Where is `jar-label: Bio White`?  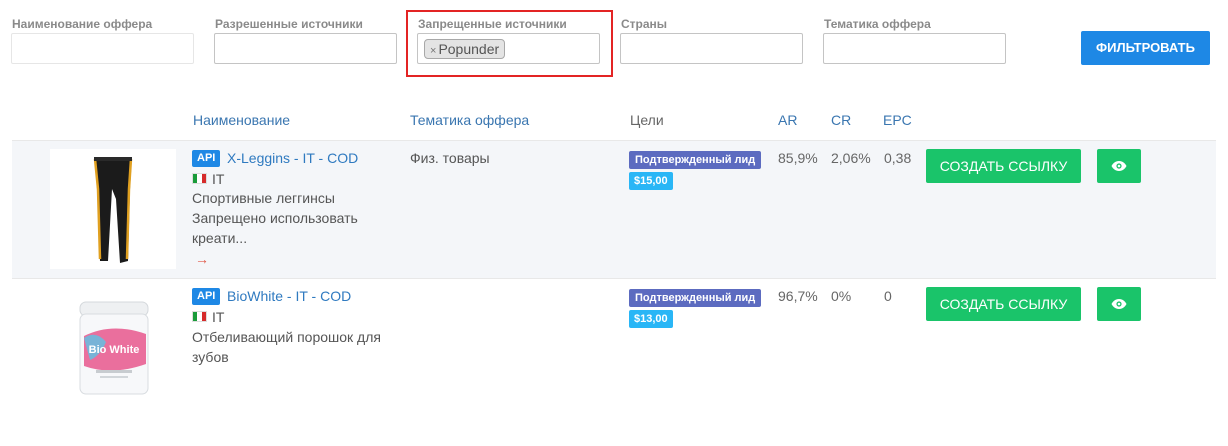
jar-label: Bio White is located at coordinates (114, 350).